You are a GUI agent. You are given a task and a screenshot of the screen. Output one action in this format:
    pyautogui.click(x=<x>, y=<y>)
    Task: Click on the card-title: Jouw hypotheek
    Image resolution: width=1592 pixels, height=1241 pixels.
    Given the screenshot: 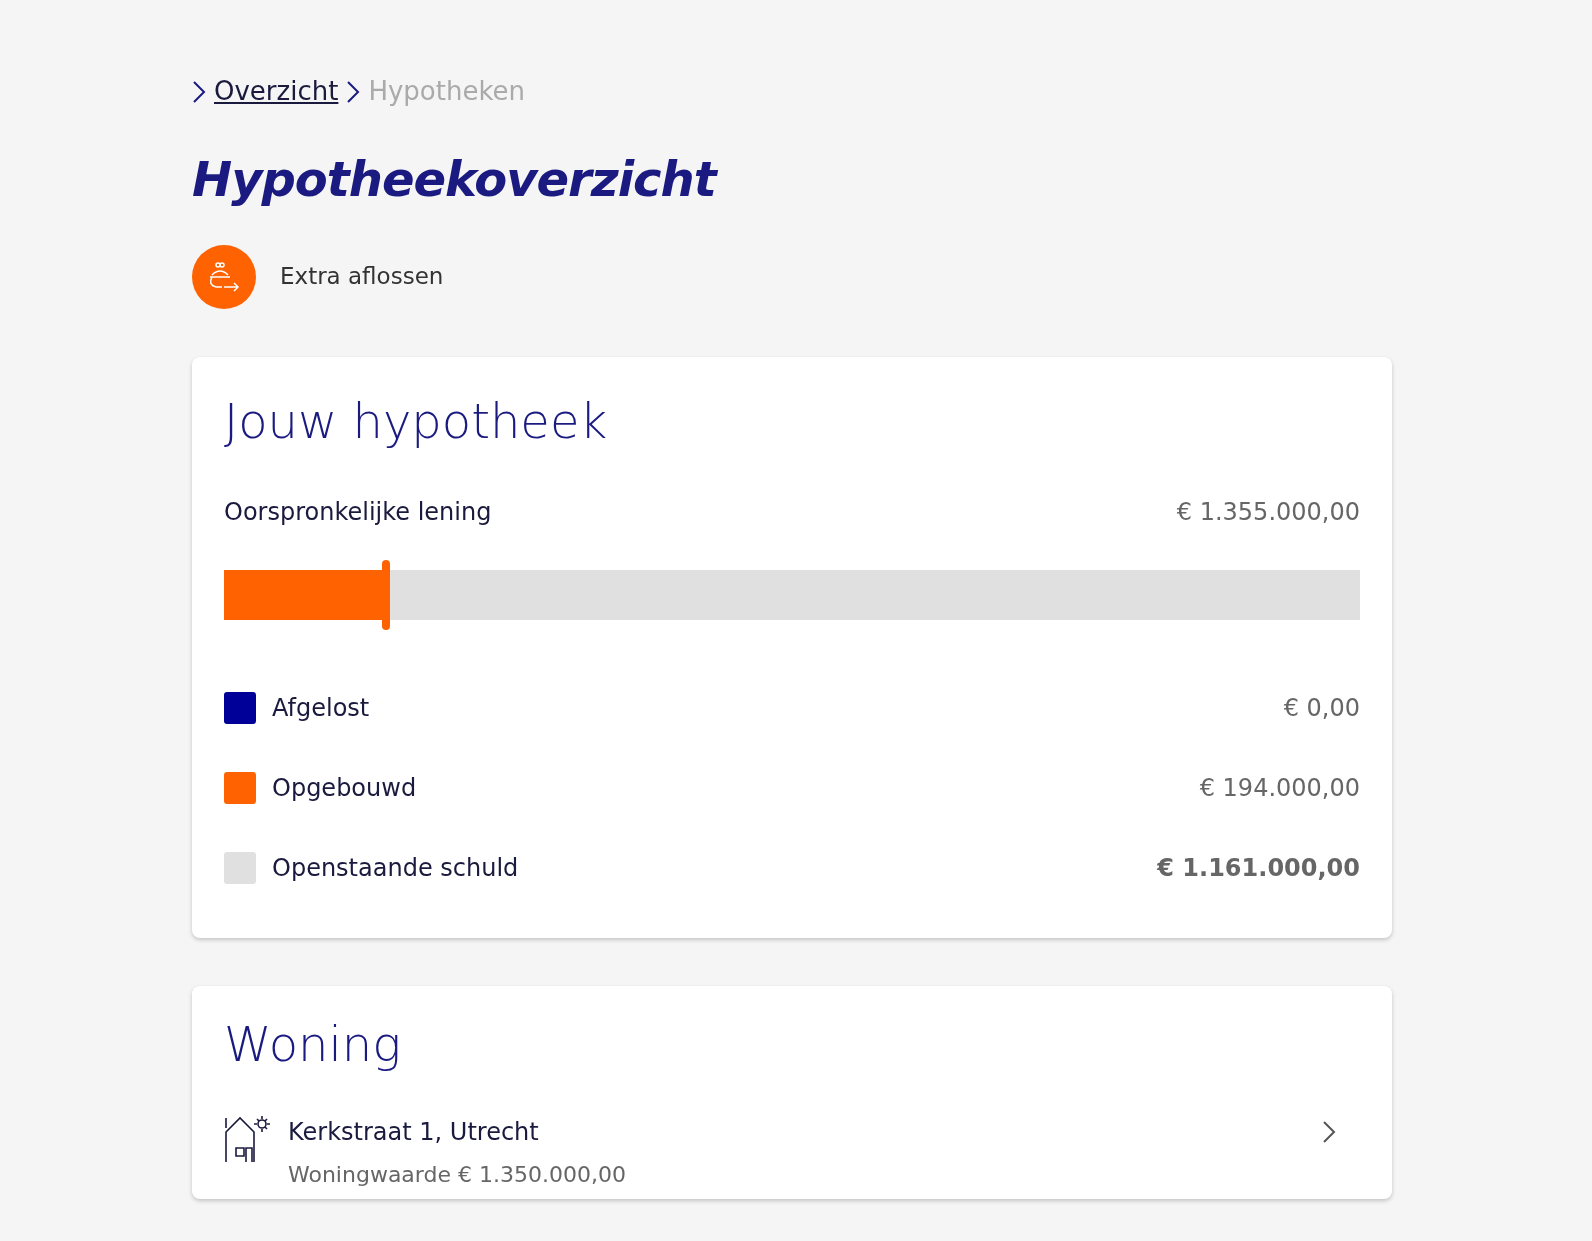 What is the action you would take?
    pyautogui.click(x=416, y=421)
    